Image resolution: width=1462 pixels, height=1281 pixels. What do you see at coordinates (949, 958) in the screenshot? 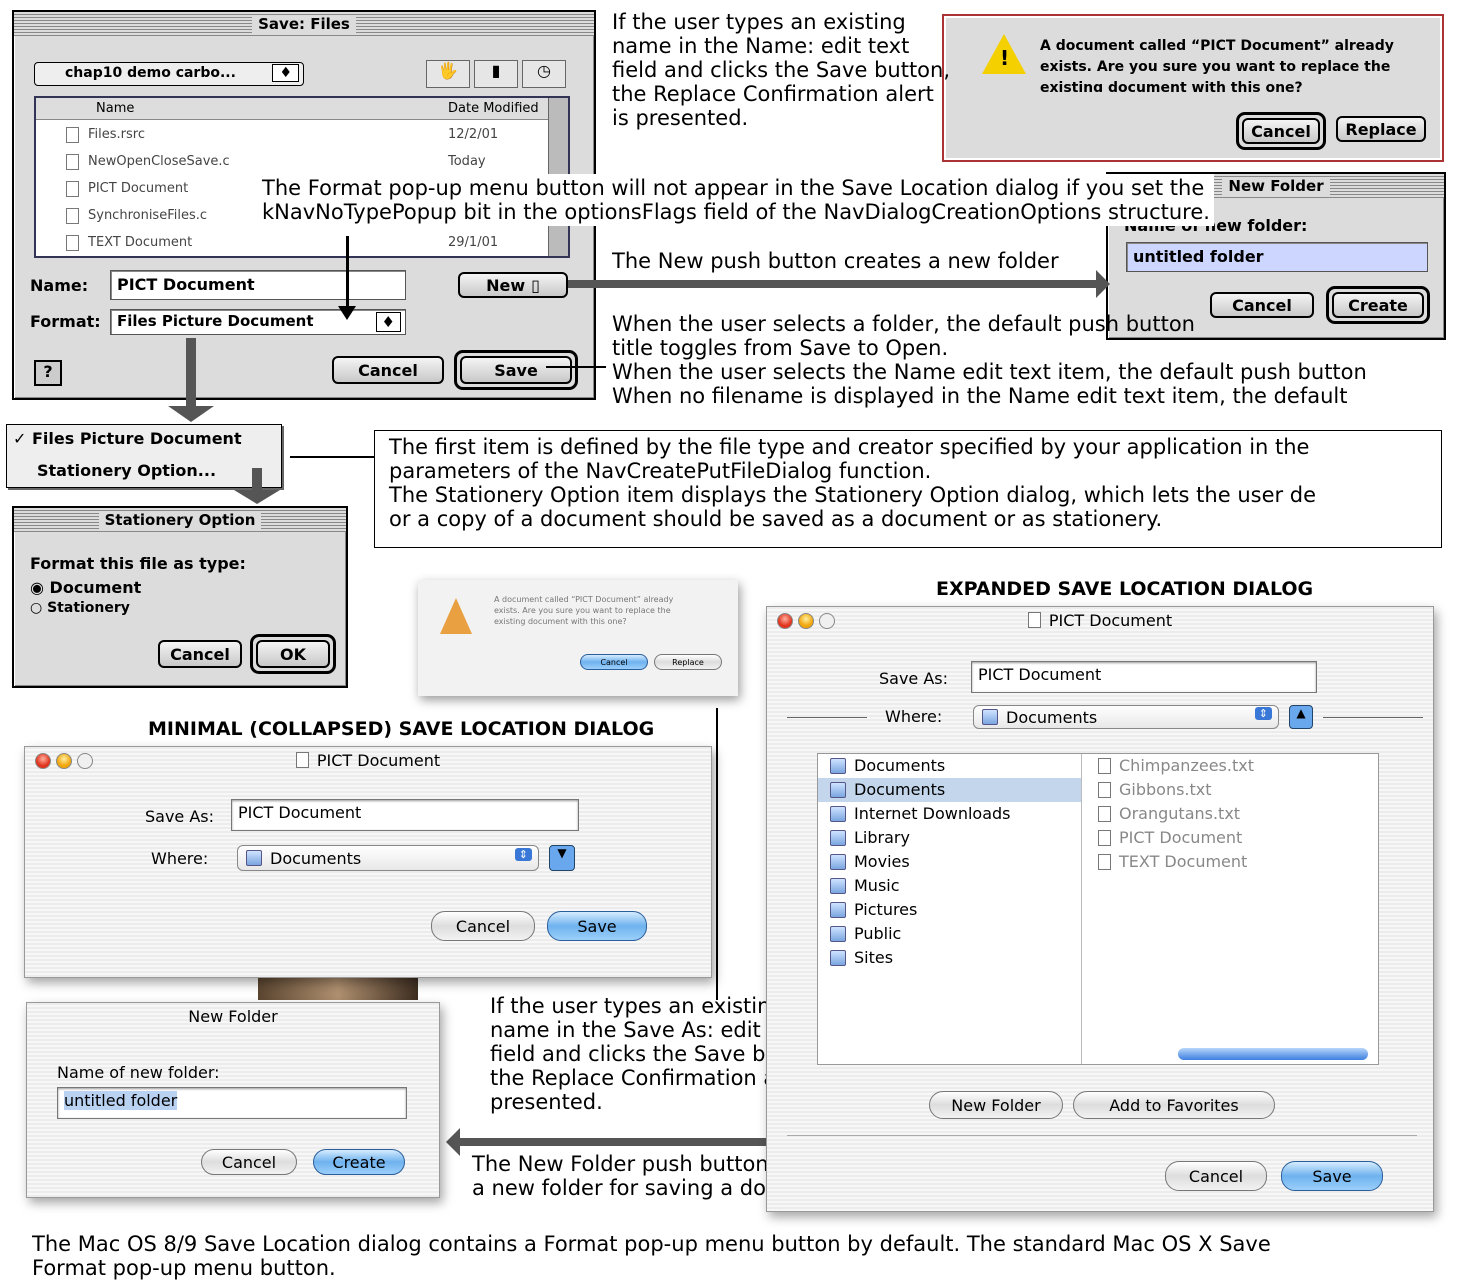
I see `list-item: Sites` at bounding box center [949, 958].